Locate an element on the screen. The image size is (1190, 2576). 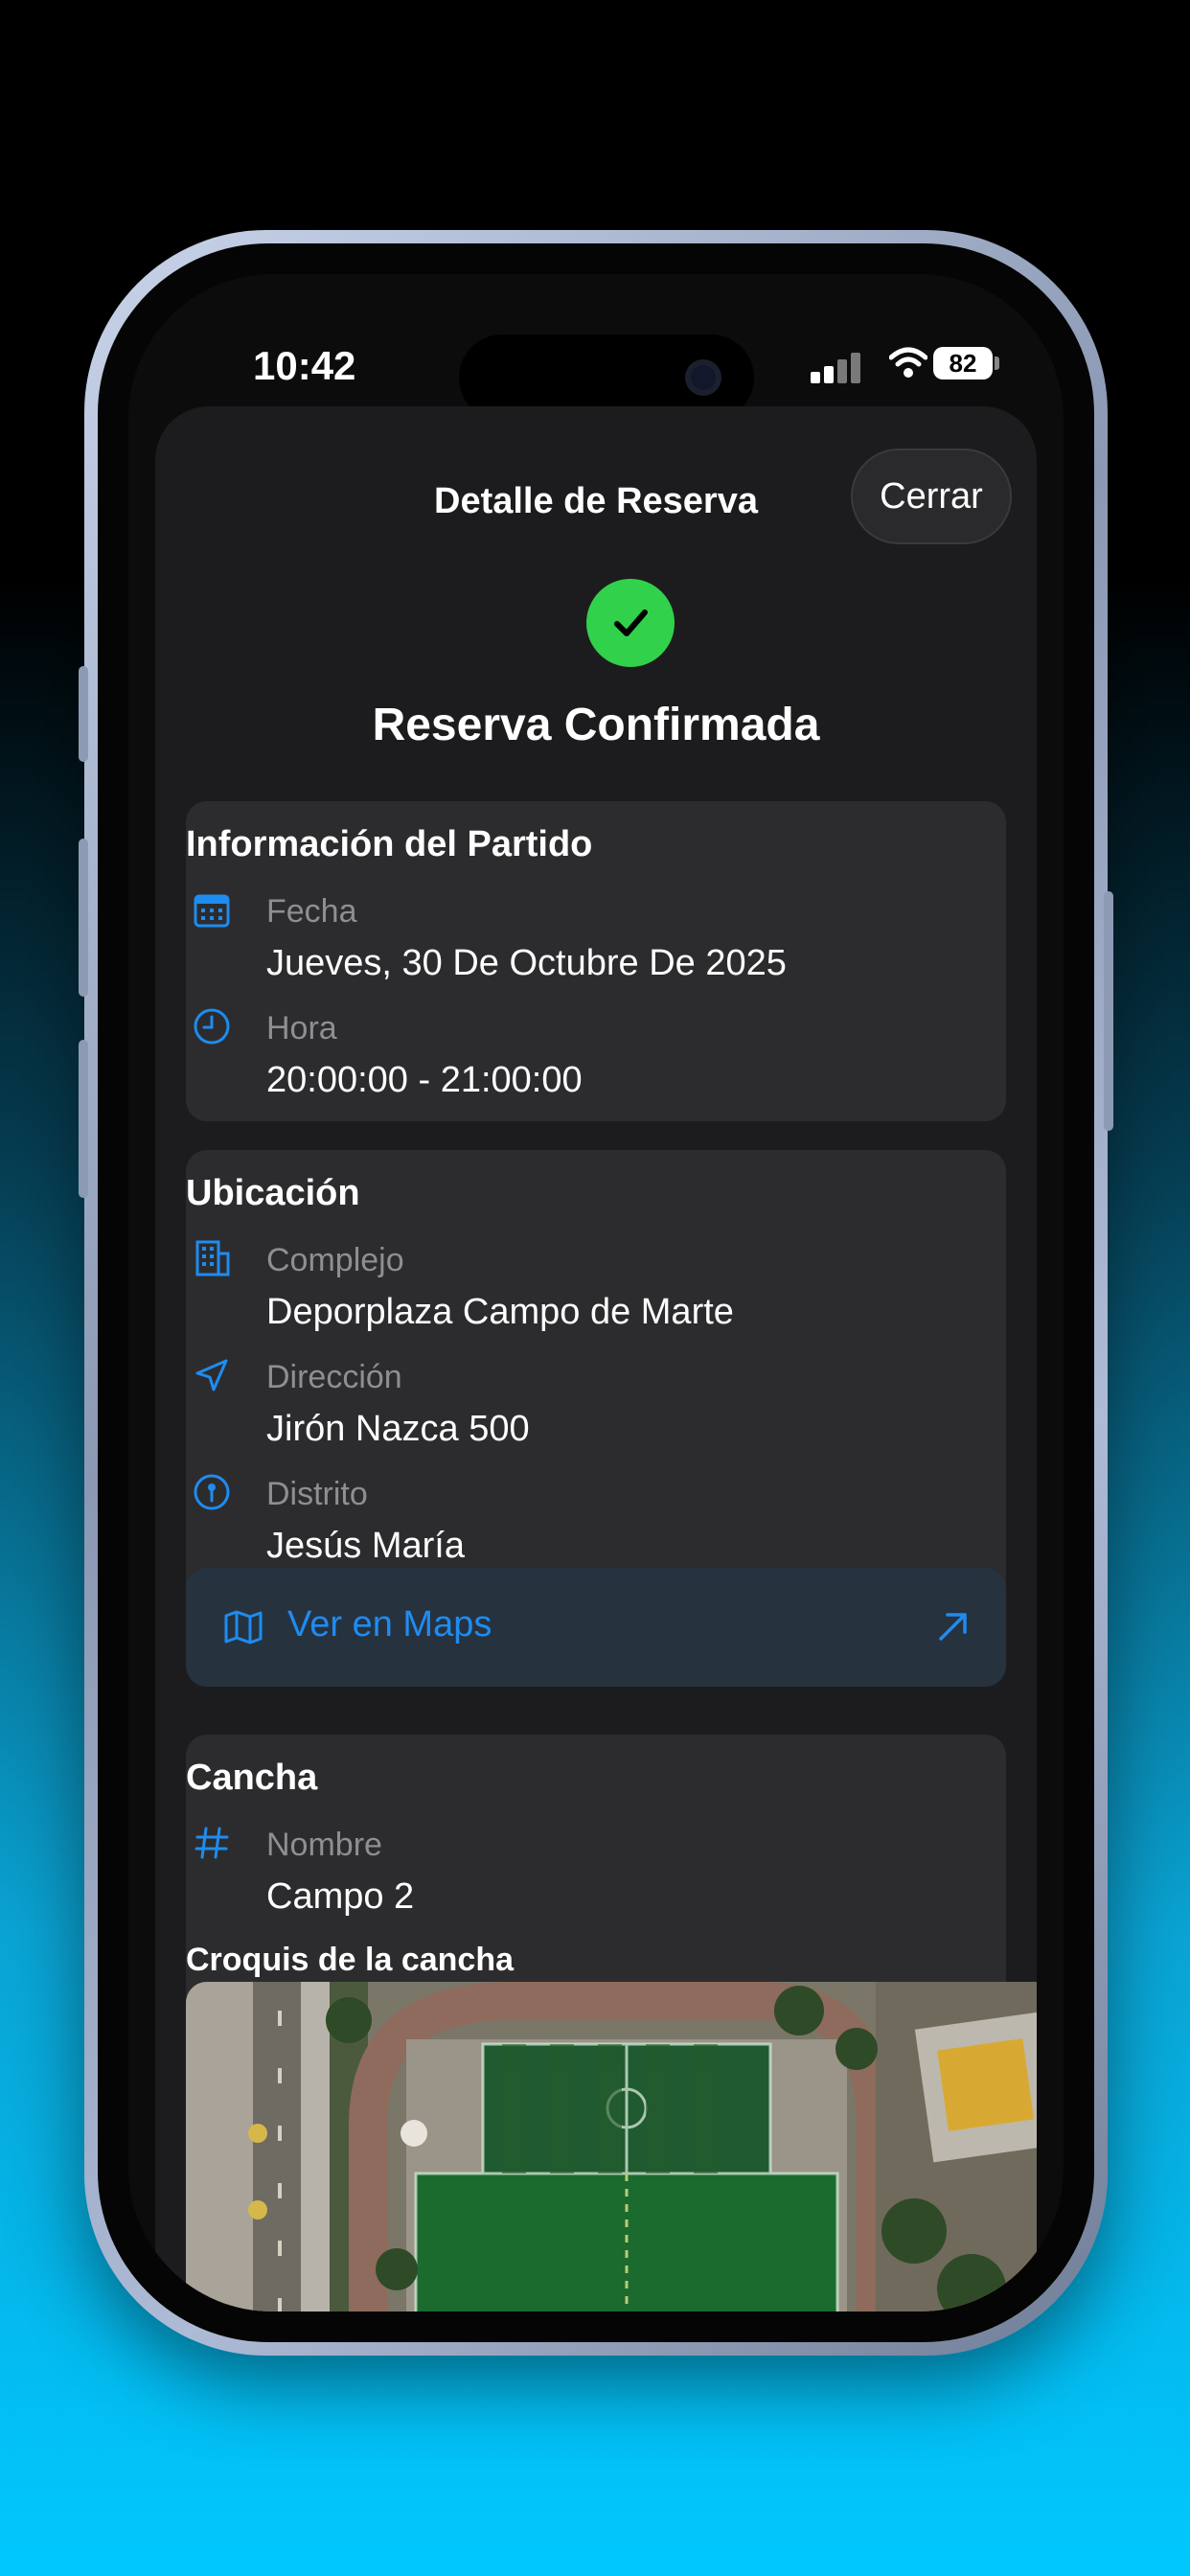
map-icon is located at coordinates (244, 1627).